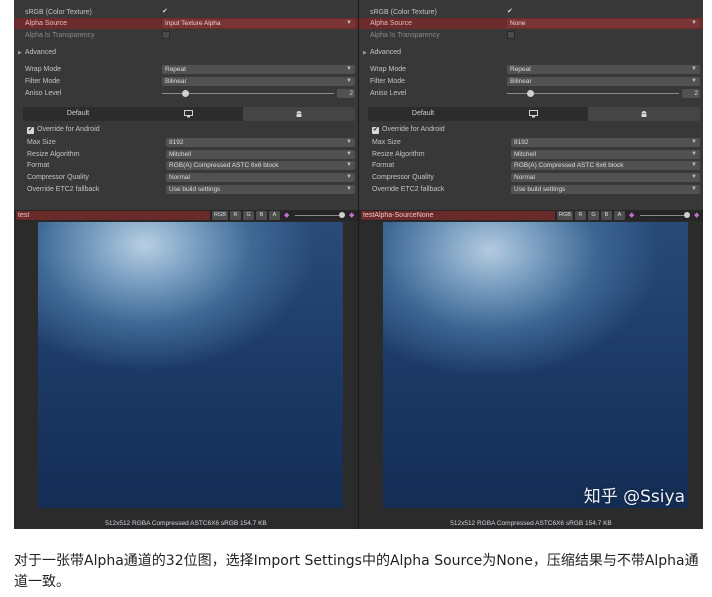 This screenshot has height=597, width=712. Describe the element at coordinates (287, 215) in the screenshot. I see `mipmap-icon: ◆` at that location.